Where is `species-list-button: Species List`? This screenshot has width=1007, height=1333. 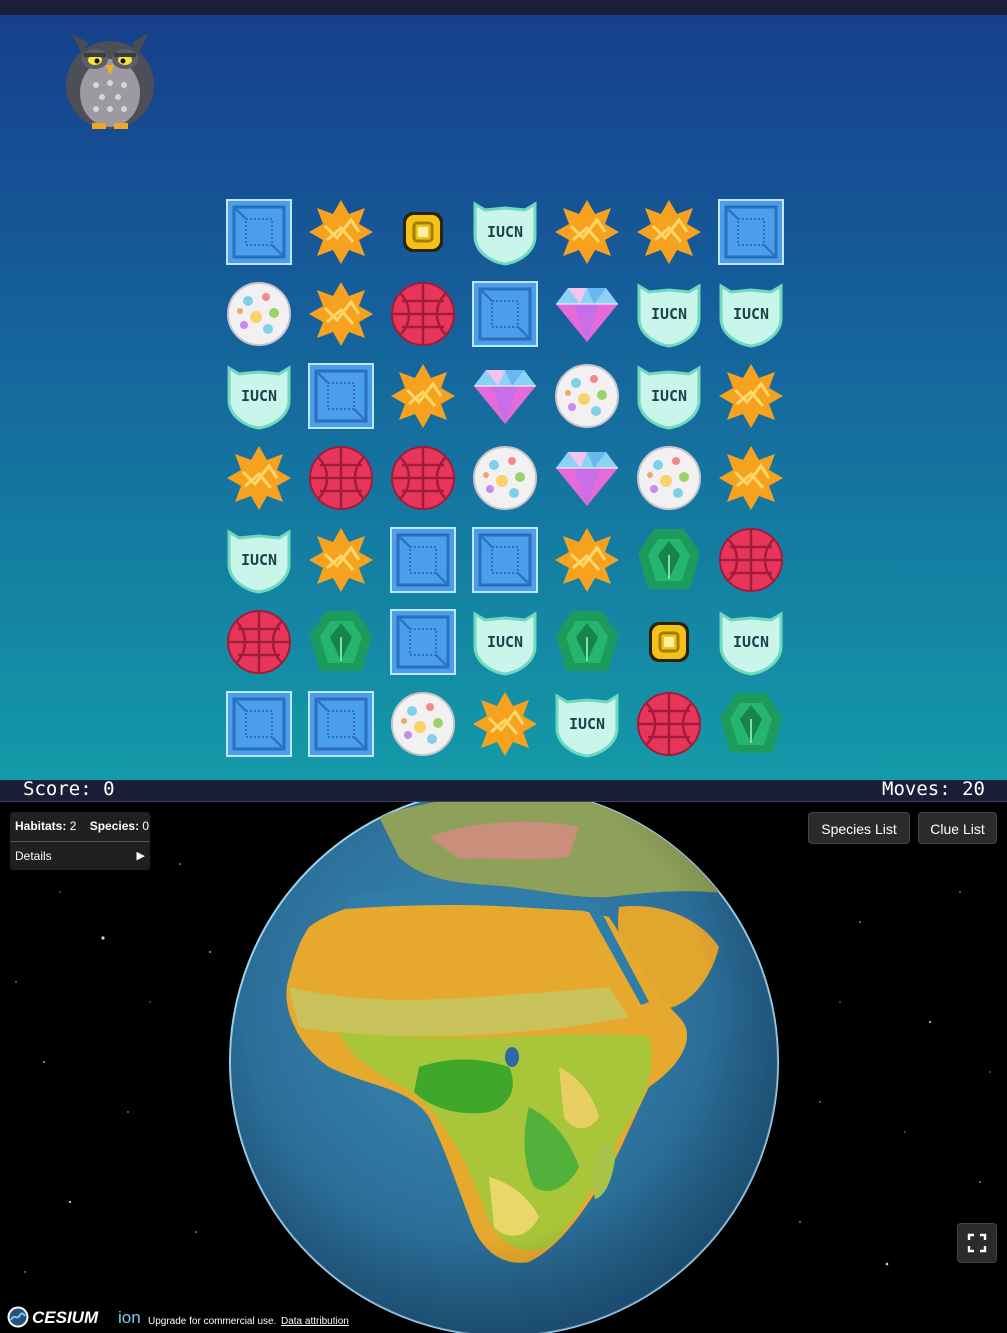 species-list-button: Species List is located at coordinates (859, 828).